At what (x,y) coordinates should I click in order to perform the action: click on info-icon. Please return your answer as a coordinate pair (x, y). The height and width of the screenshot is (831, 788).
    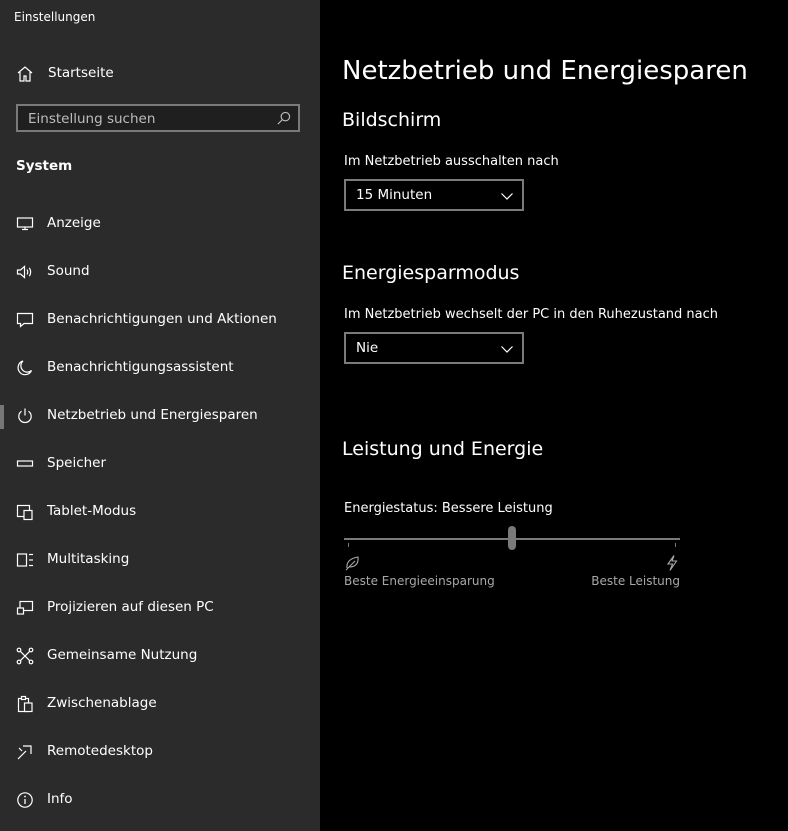
    Looking at the image, I should click on (25, 800).